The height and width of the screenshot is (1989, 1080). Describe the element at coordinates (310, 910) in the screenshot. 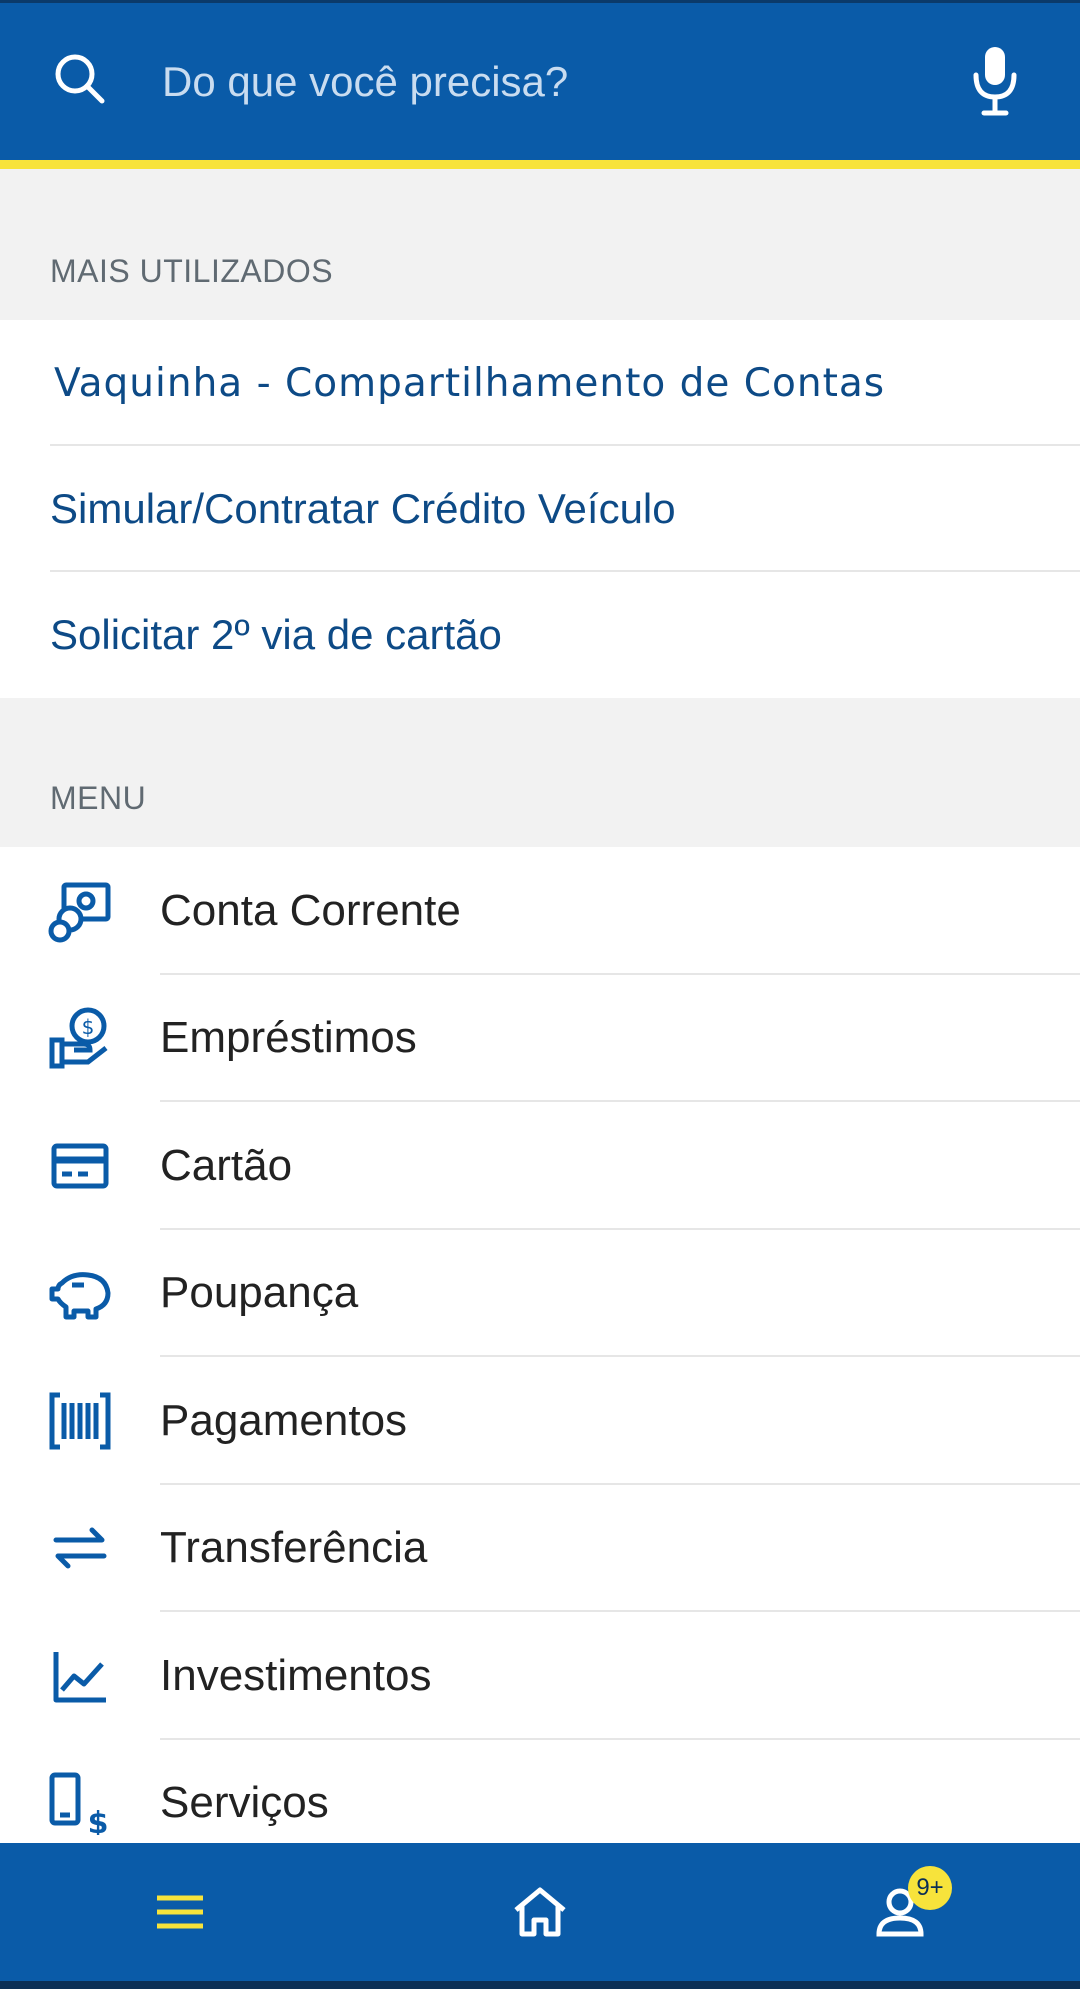

I see `menu-item-label: Conta Corrente` at that location.